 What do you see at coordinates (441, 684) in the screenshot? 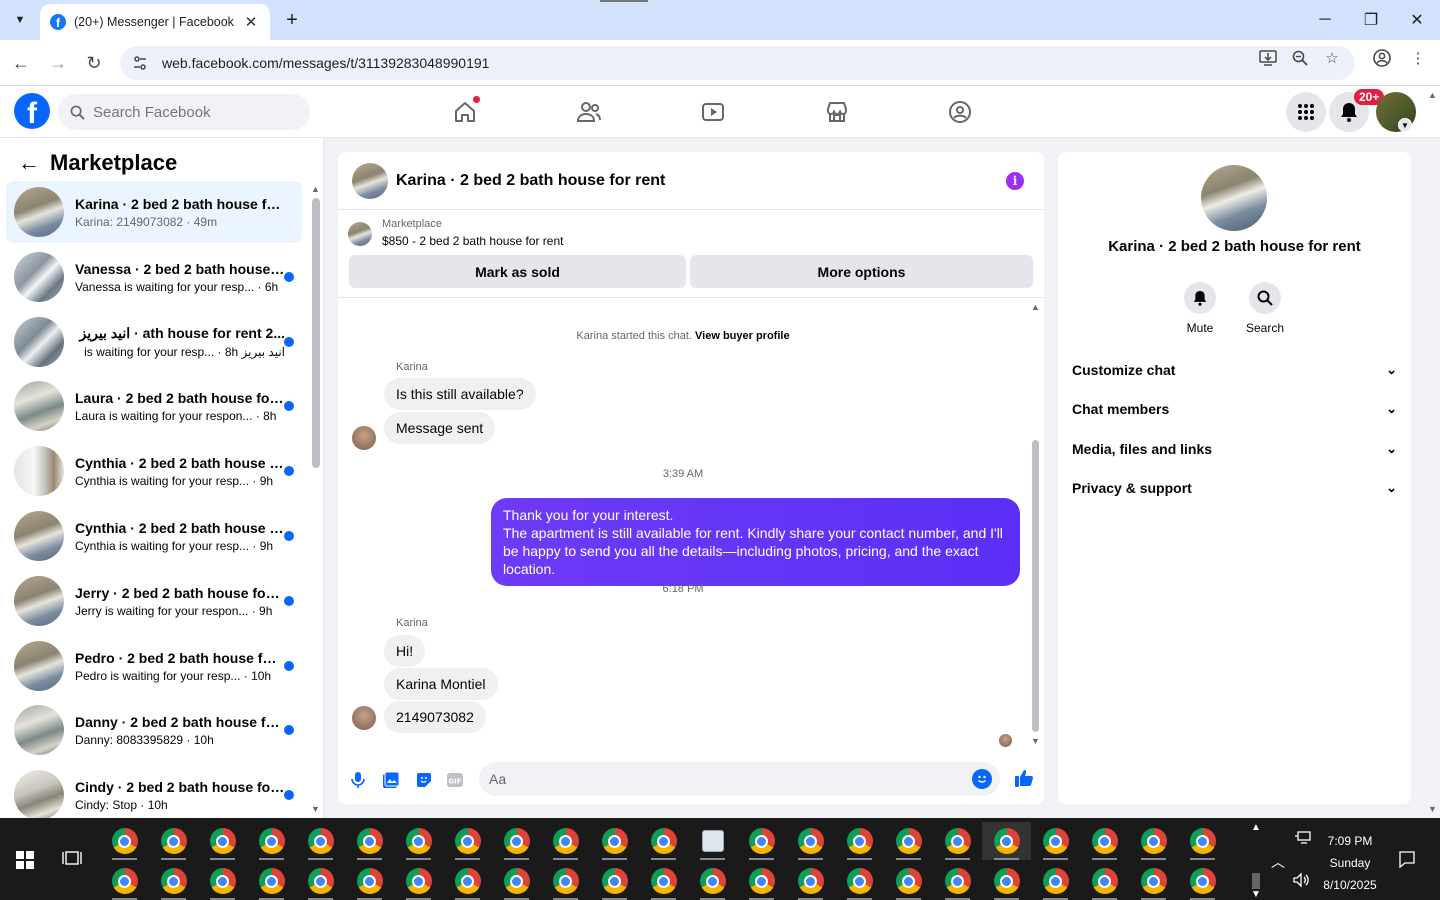
I see `message-bubble: Karina Montiel` at bounding box center [441, 684].